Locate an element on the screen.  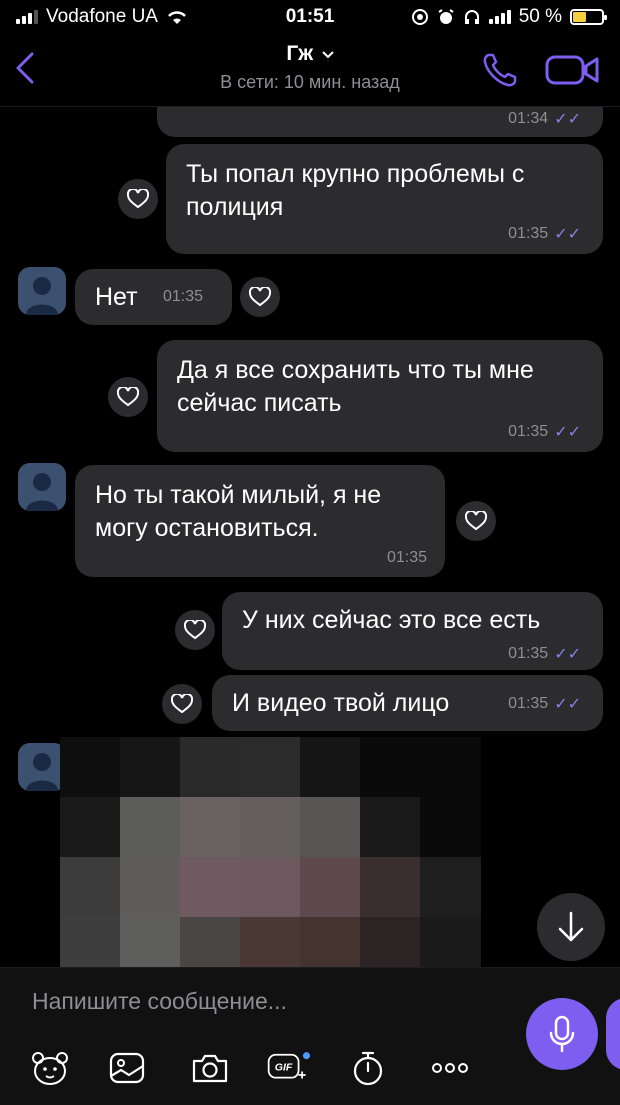
gif-label: GIF is located at coordinates (284, 1068).